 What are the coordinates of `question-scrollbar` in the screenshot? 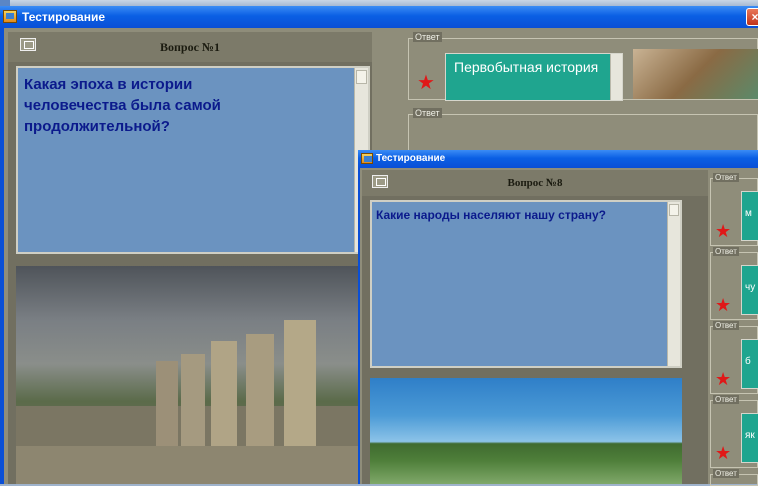 It's located at (673, 284).